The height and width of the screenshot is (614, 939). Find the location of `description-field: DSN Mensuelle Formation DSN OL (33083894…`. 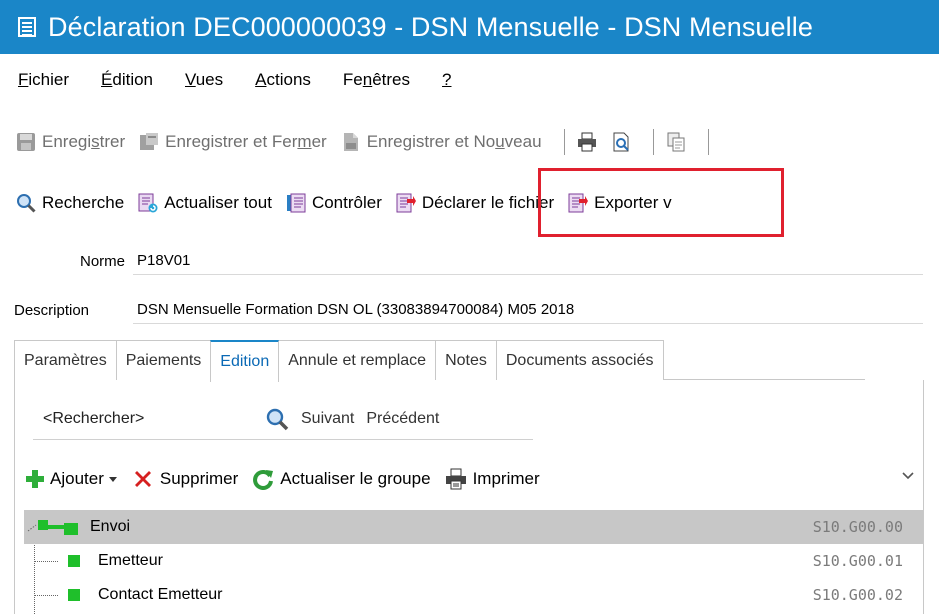

description-field: DSN Mensuelle Formation DSN OL (33083894… is located at coordinates (528, 310).